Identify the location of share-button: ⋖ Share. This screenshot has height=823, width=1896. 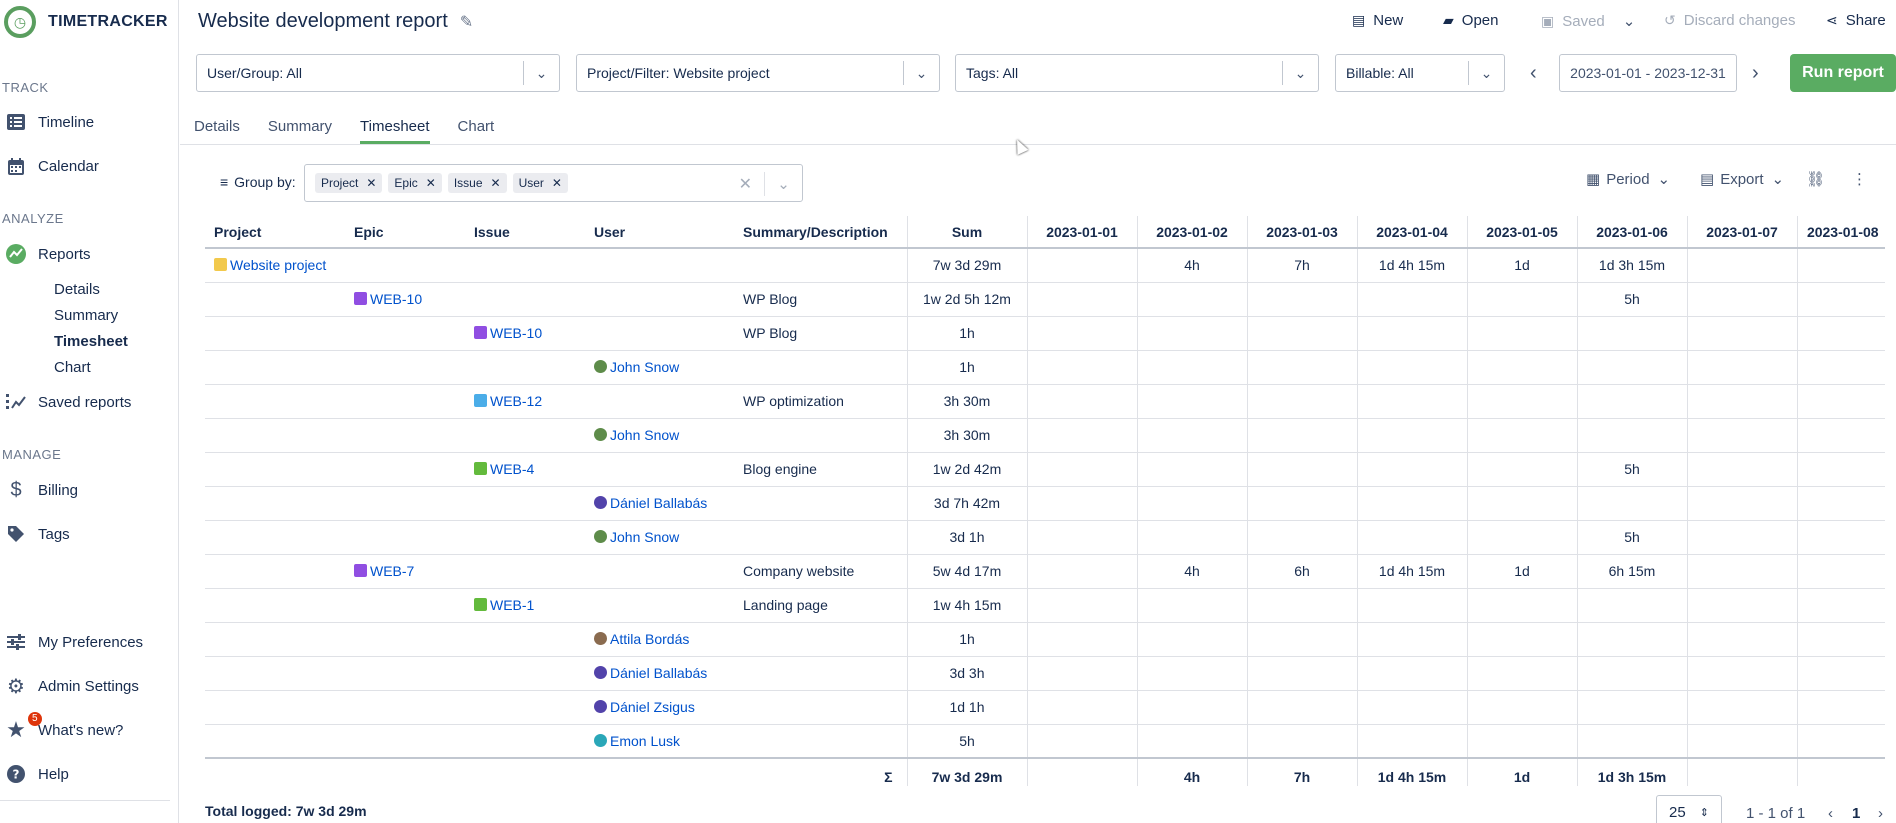
(1856, 20).